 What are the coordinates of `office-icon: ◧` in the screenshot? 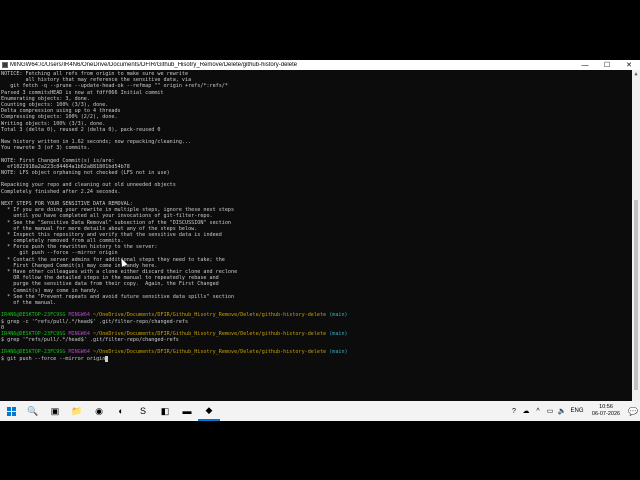 It's located at (165, 411).